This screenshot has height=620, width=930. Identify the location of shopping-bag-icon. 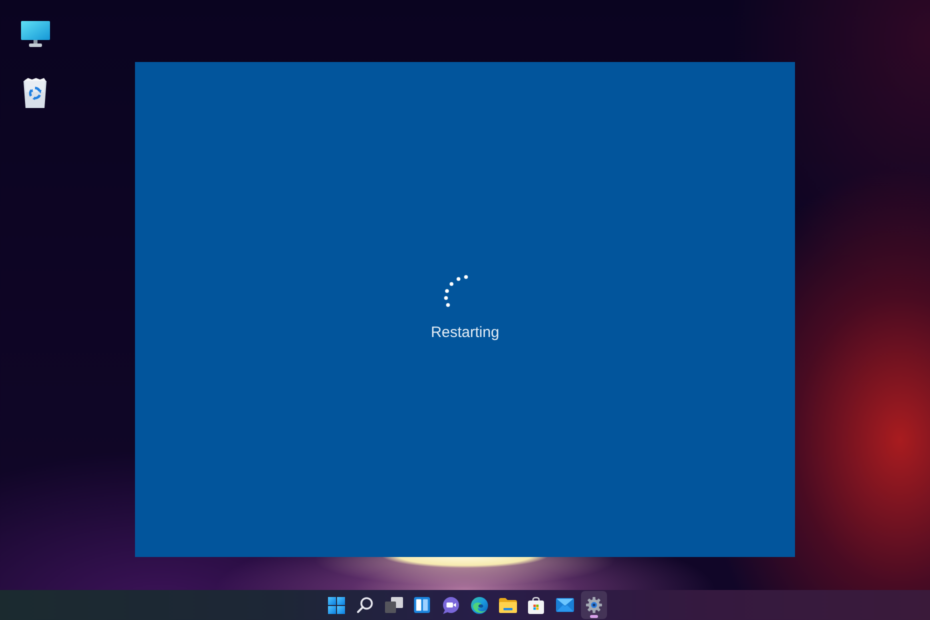
(536, 605).